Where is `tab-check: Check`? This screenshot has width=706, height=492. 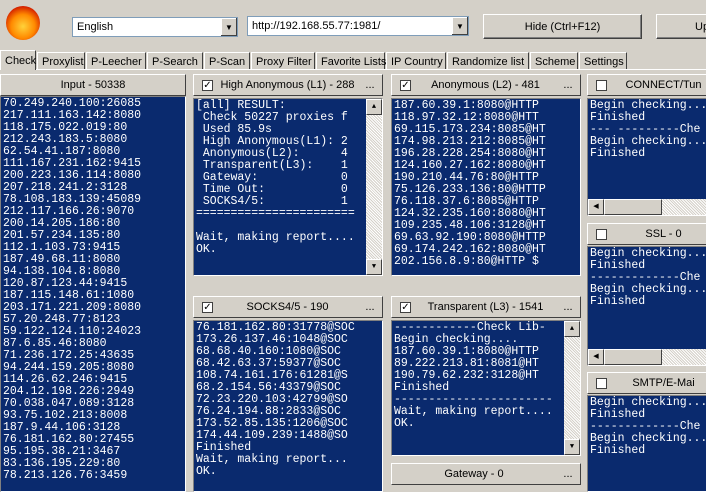
tab-check: Check is located at coordinates (18, 60).